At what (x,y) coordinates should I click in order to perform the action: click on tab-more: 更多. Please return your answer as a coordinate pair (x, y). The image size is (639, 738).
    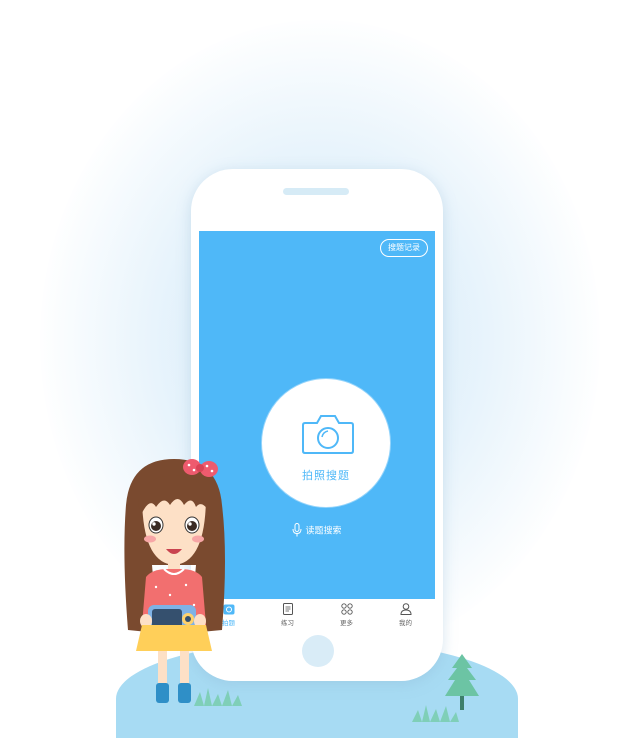
    Looking at the image, I should click on (346, 613).